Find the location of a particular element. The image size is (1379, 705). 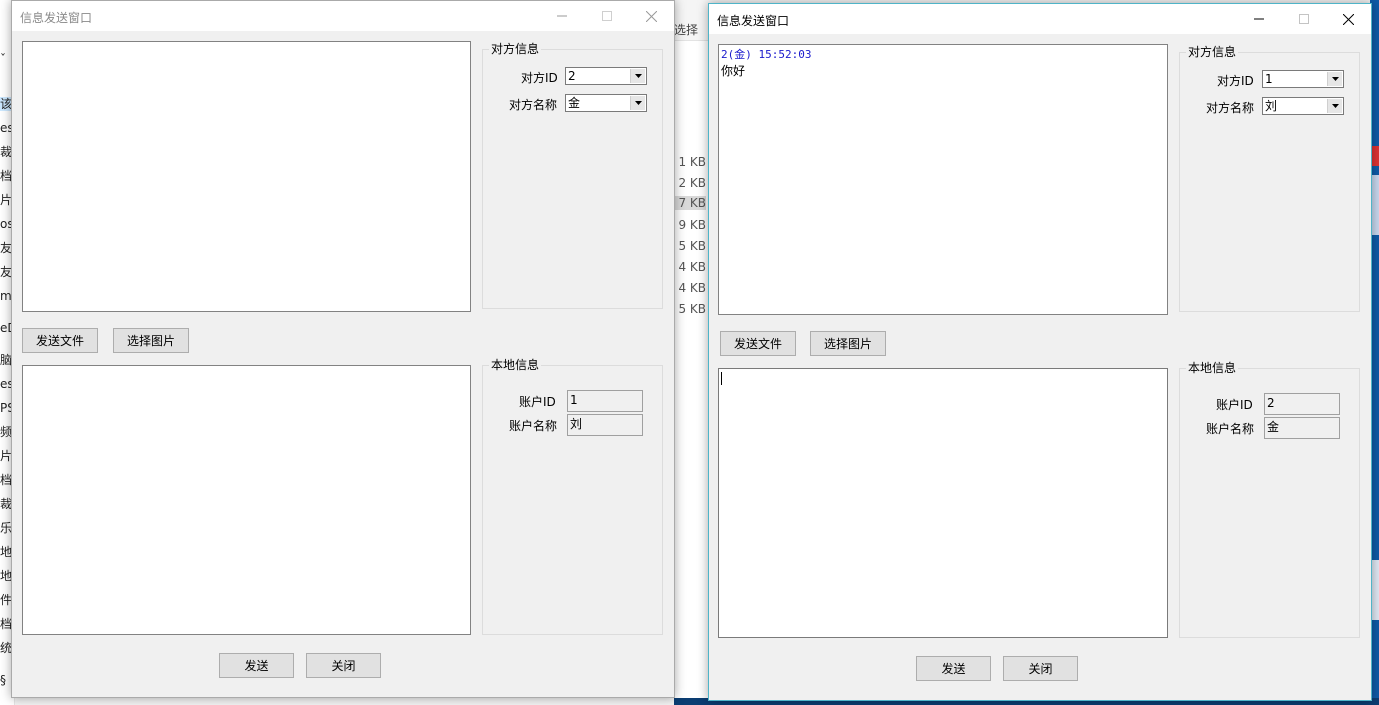

account-id-field: 2 is located at coordinates (1302, 404).